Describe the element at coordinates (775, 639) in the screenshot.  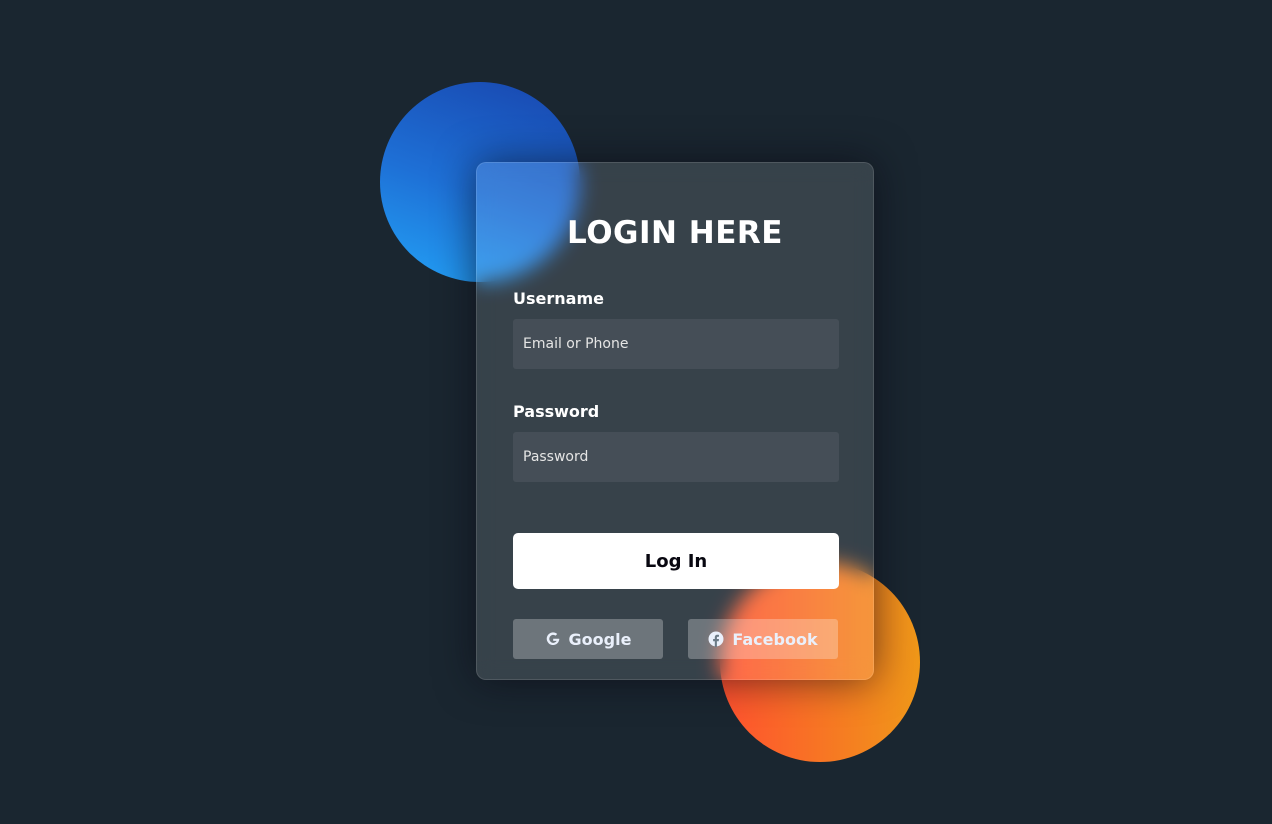
I see `facebook-label: Facebook` at that location.